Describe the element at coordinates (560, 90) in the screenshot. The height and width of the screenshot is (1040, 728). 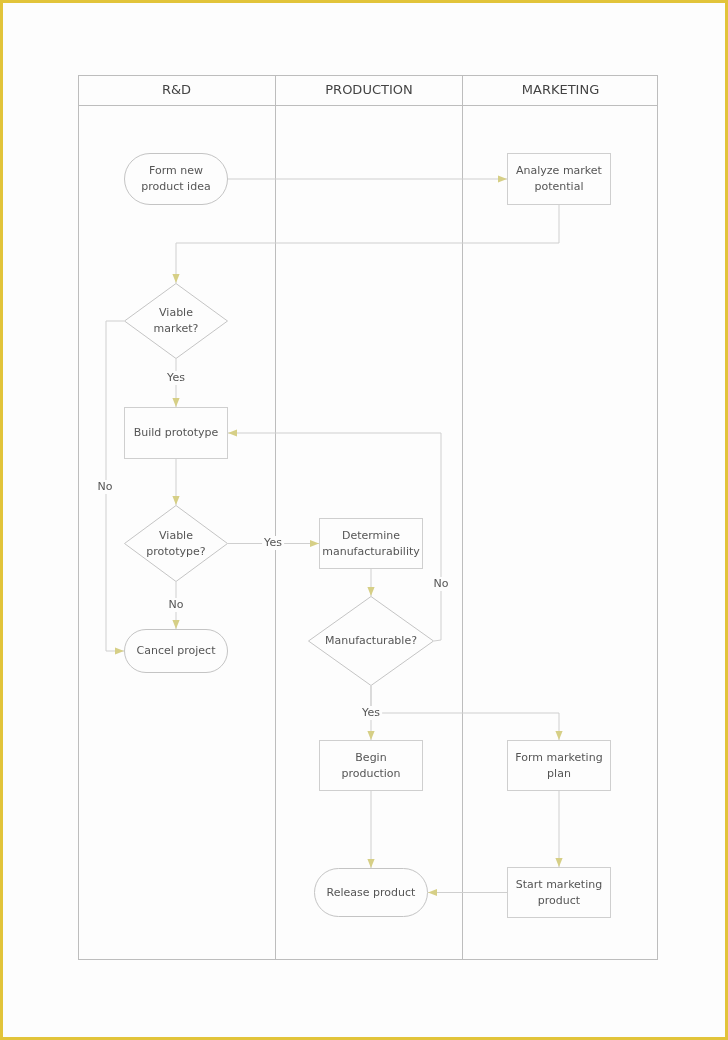
I see `lane-header: MARKETING` at that location.